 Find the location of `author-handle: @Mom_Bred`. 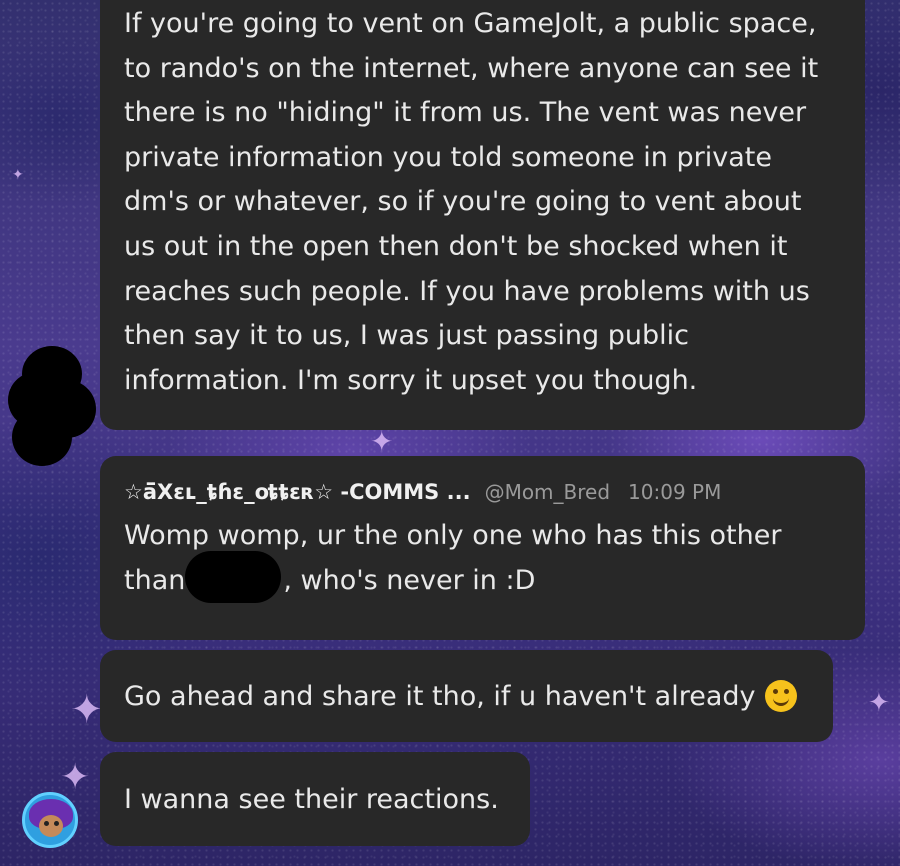

author-handle: @Mom_Bred is located at coordinates (547, 492).